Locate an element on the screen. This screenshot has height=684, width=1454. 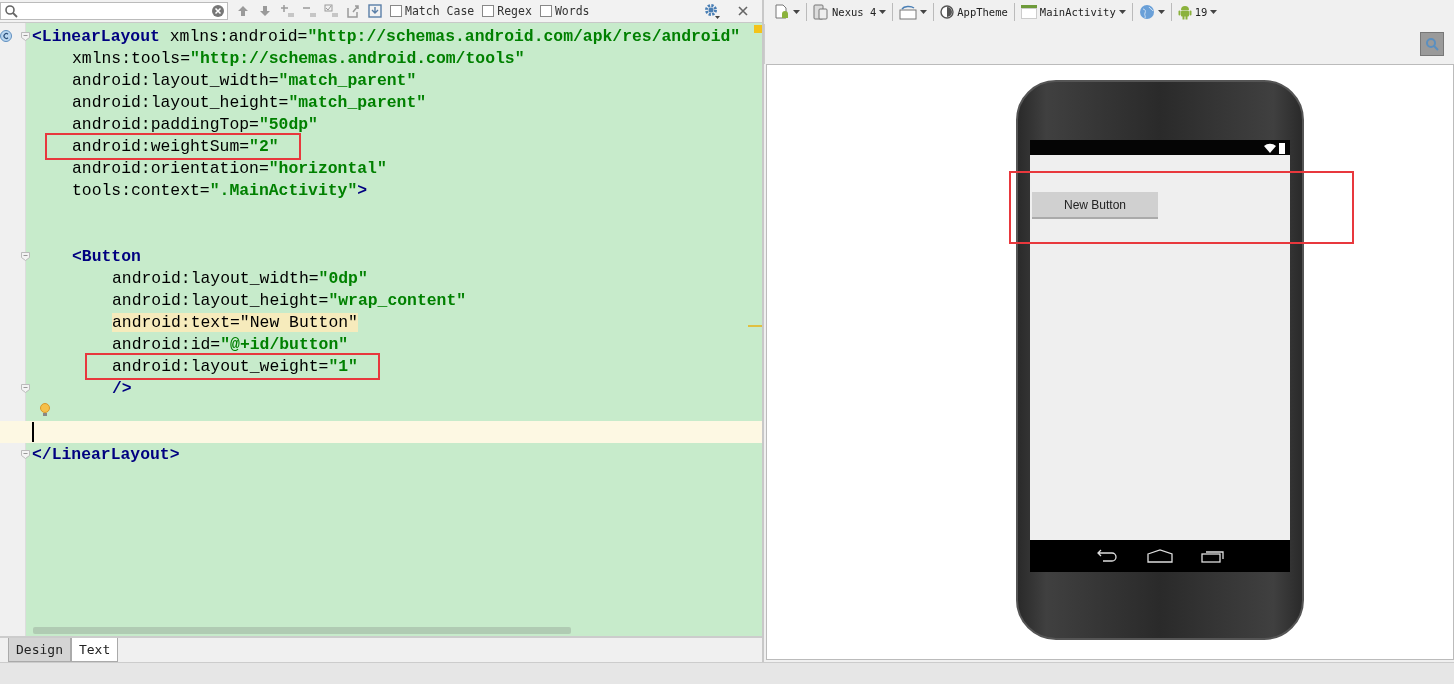
code-line: android:paddingTop="50dp" is located at coordinates (195, 124).